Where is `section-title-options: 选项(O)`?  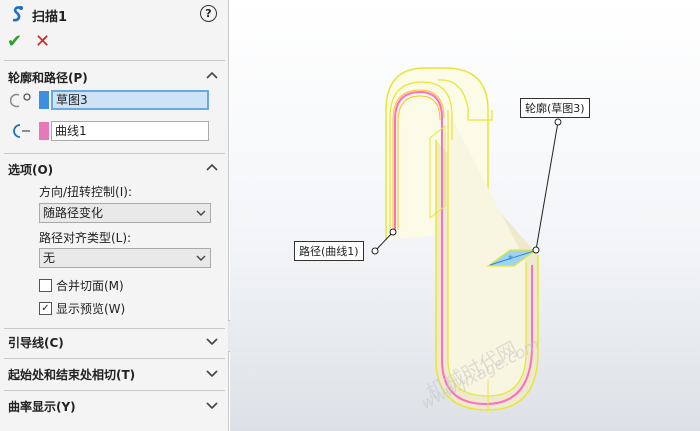 section-title-options: 选项(O) is located at coordinates (30, 169).